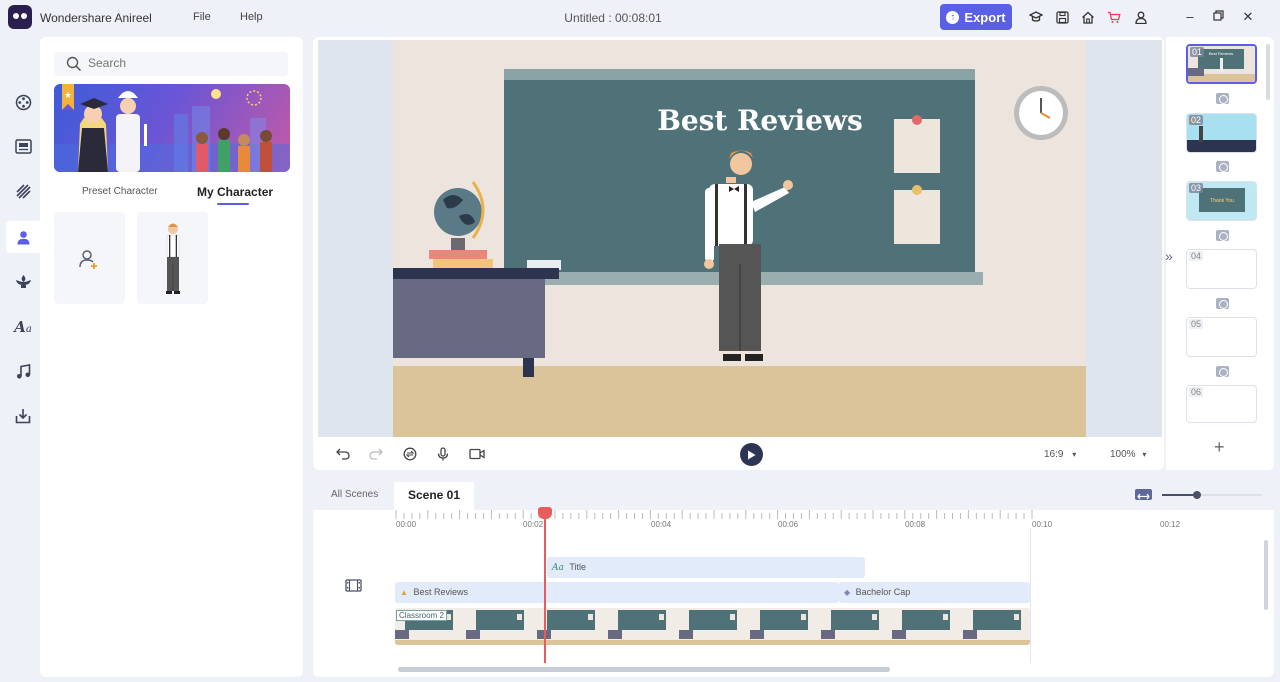 This screenshot has height=682, width=1280. I want to click on play-icon, so click(752, 454).